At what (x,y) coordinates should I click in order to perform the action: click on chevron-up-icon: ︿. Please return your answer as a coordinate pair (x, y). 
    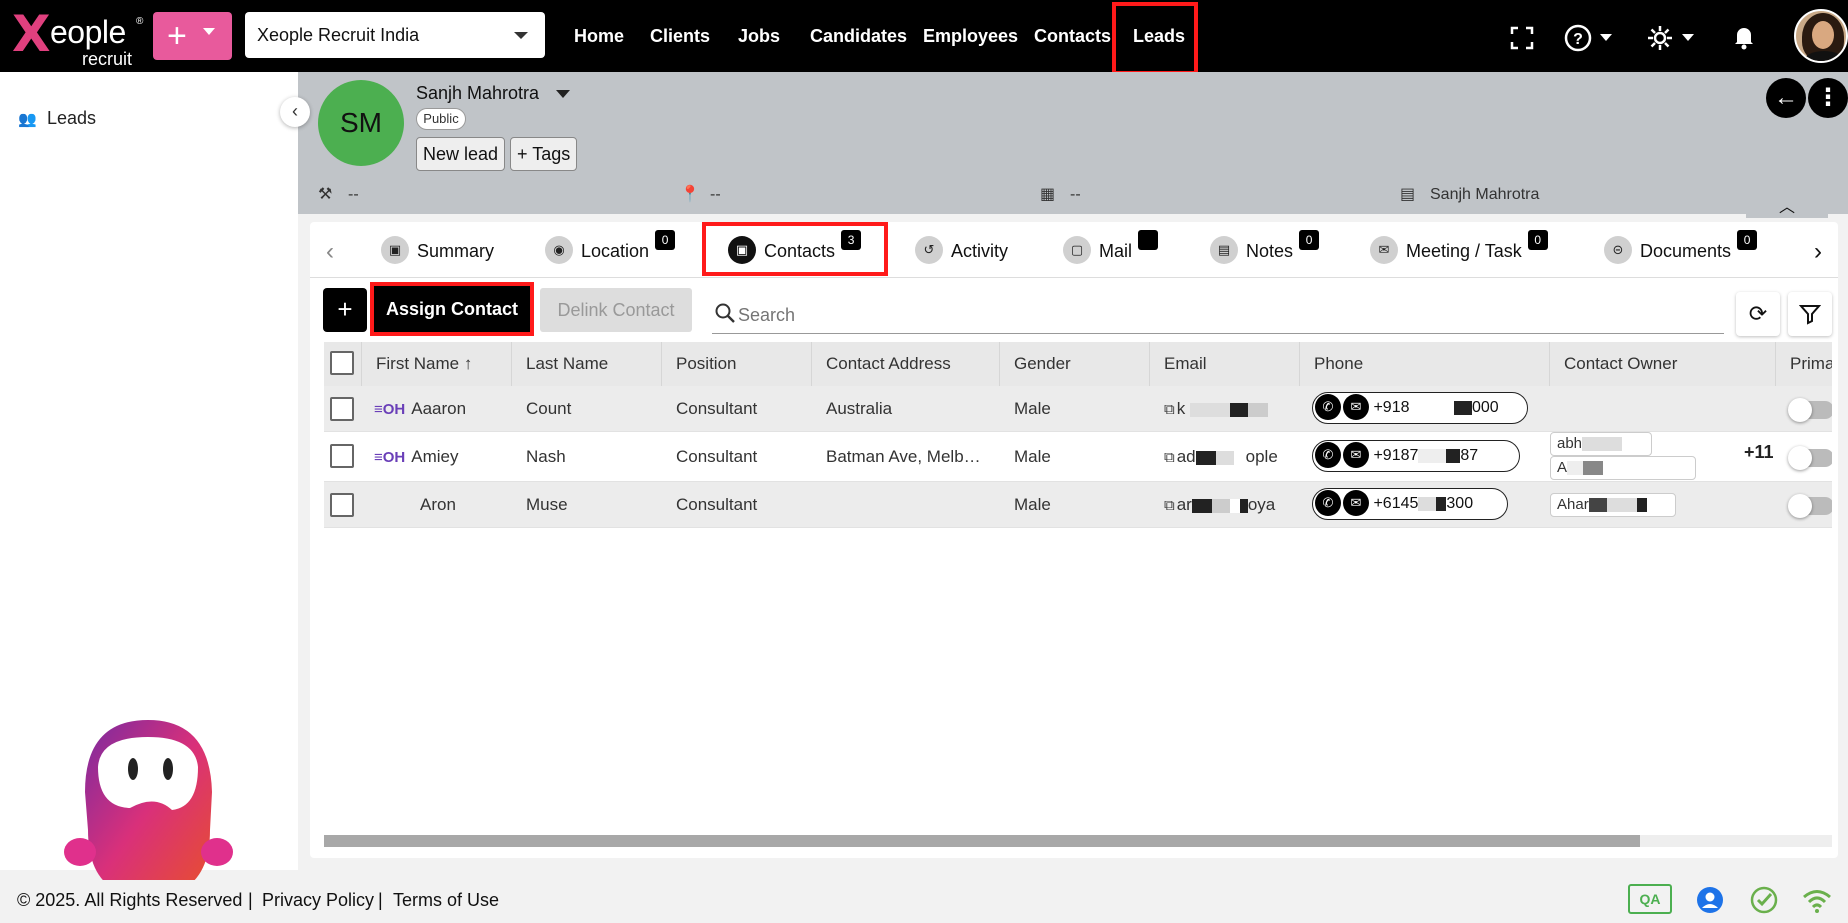
    Looking at the image, I should click on (1787, 207).